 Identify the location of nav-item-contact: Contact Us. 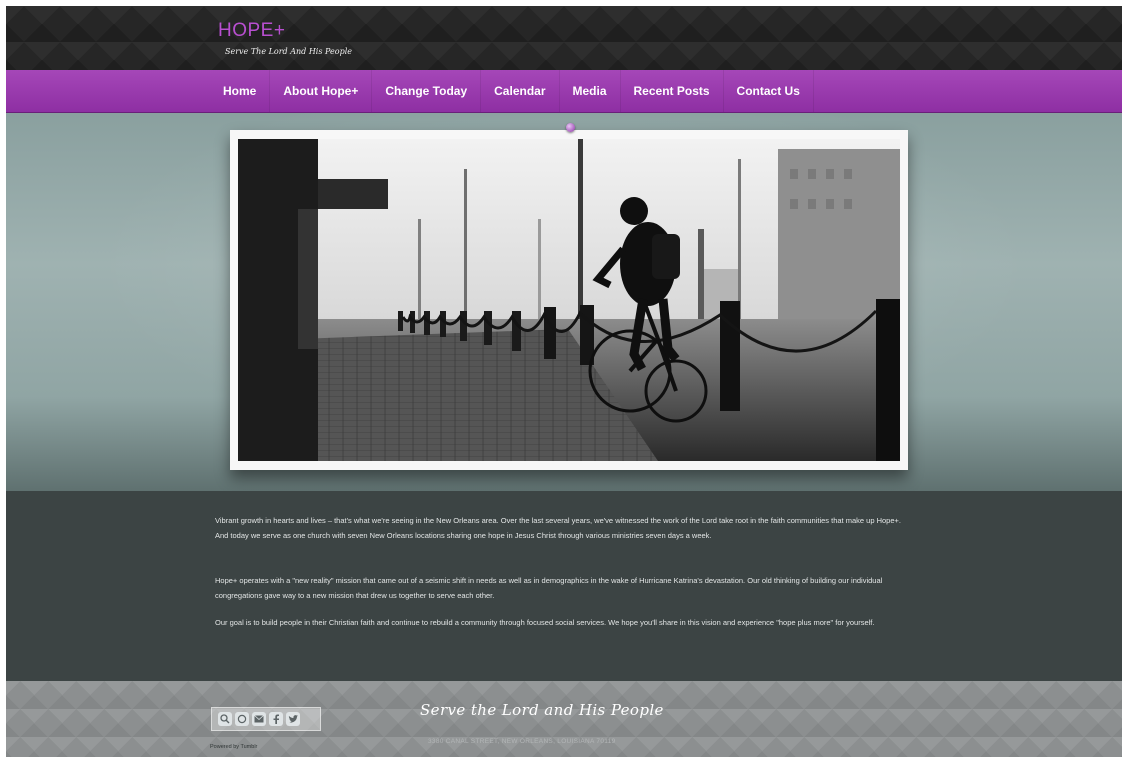
(769, 91).